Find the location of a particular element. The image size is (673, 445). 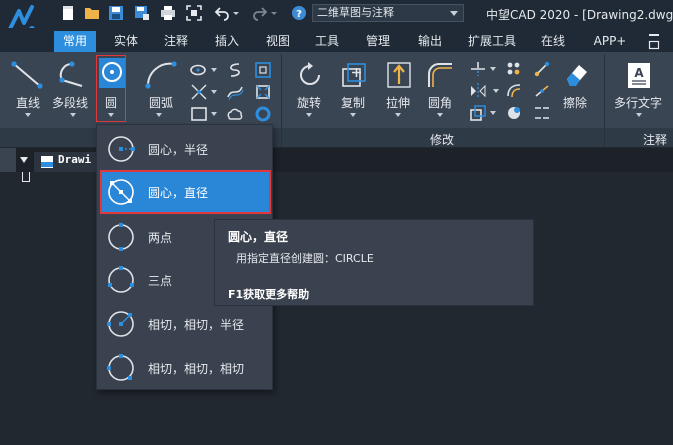

rectangle-dropdown-icon is located at coordinates (214, 114).